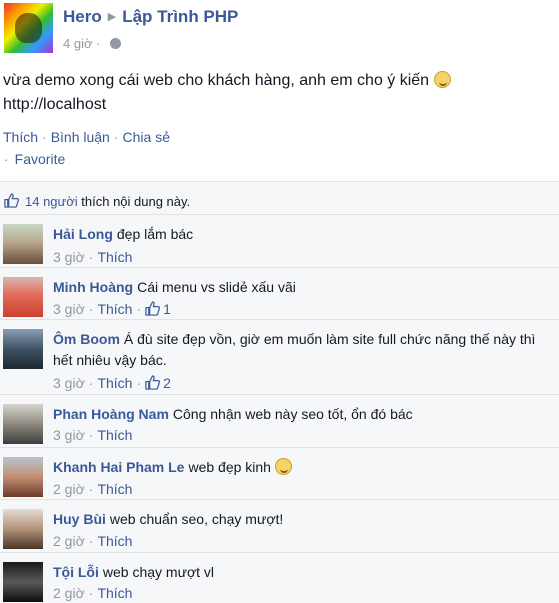 The image size is (559, 603). I want to click on comment-meta: 3 giờ · Thích · 1, so click(112, 309).